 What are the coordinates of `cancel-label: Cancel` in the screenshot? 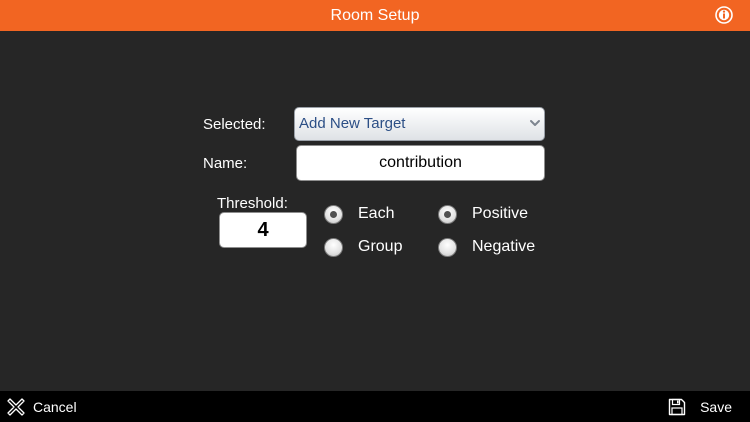 It's located at (55, 406).